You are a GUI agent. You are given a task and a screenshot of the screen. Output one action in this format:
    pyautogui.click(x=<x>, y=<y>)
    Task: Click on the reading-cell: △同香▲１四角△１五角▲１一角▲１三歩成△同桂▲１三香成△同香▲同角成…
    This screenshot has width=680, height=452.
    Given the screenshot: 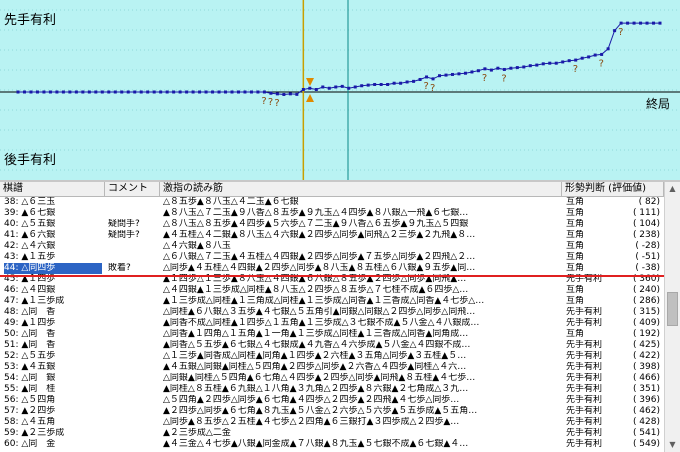 What is the action you would take?
    pyautogui.click(x=316, y=334)
    